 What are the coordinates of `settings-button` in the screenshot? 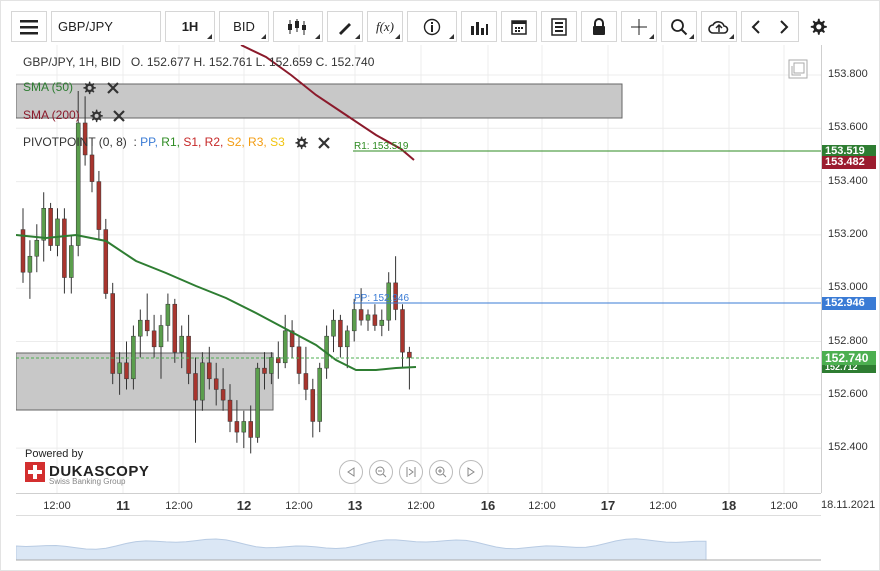 It's located at (818, 26).